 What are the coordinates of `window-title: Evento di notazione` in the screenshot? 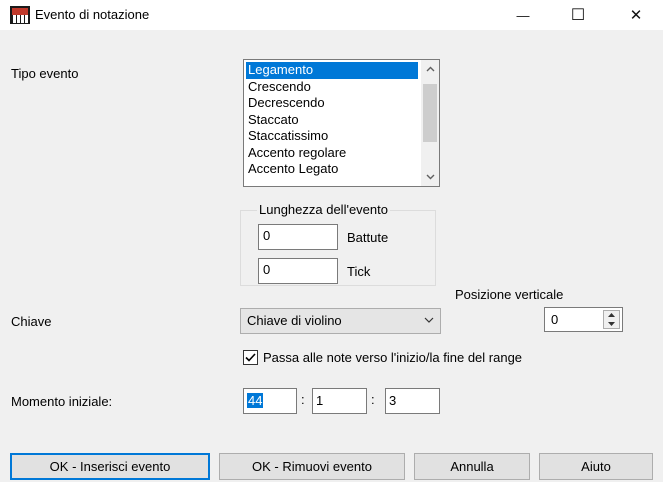 It's located at (92, 14).